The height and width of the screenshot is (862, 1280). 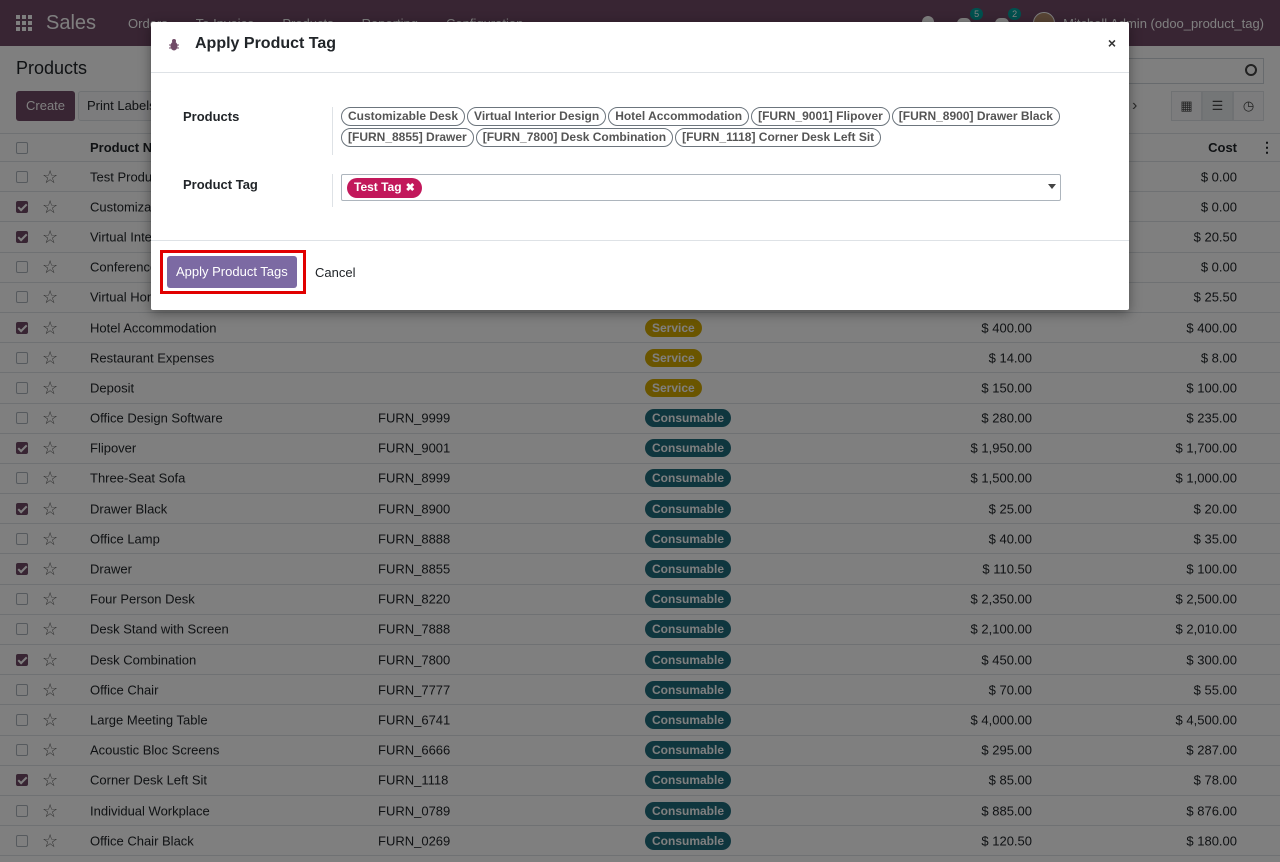 I want to click on product-tag-chip: Hotel Accommodation, so click(x=679, y=116).